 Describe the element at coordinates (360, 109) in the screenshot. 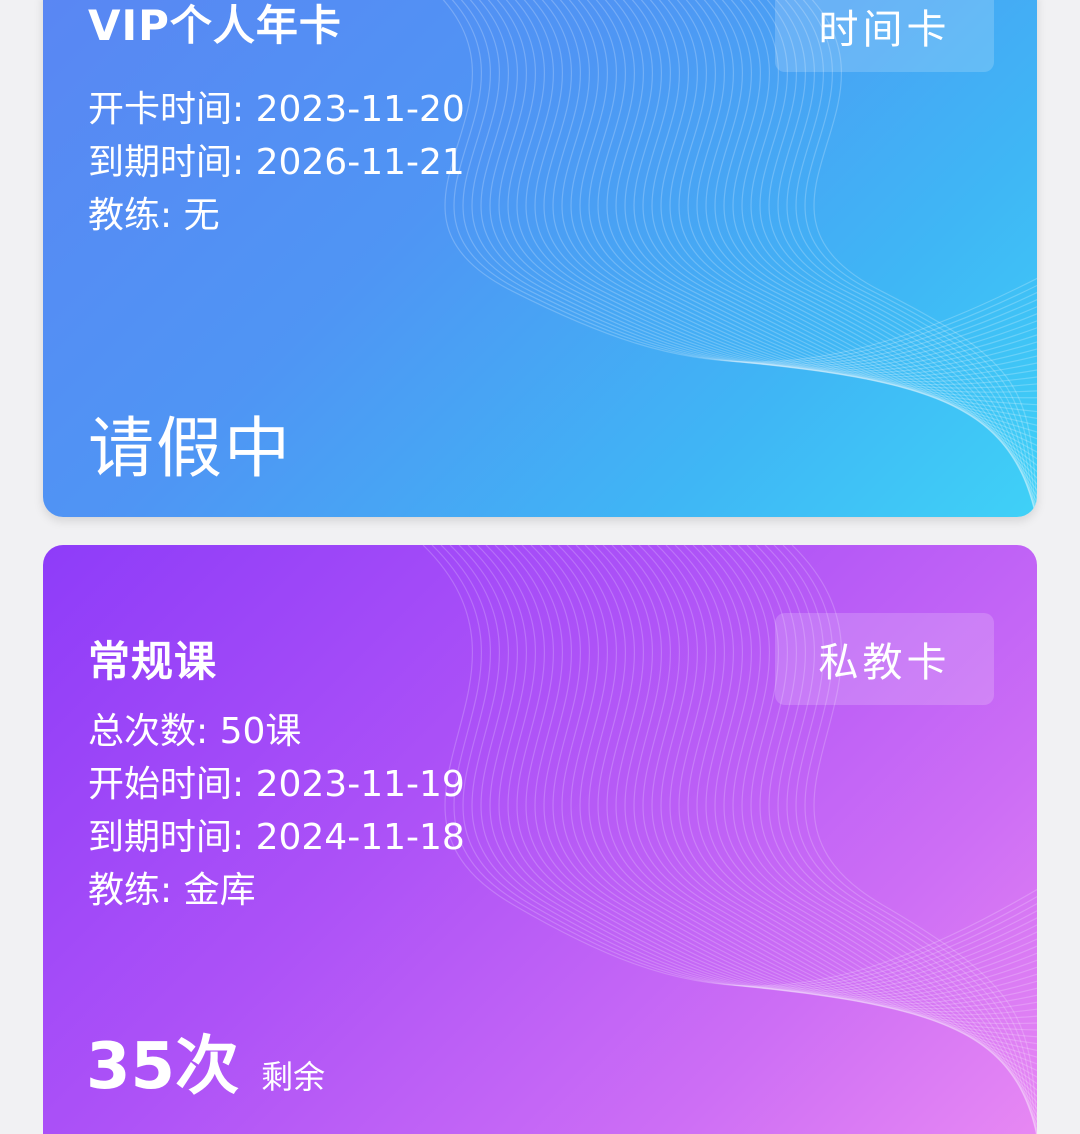

I see `open-date-value: 2023-11-20` at that location.